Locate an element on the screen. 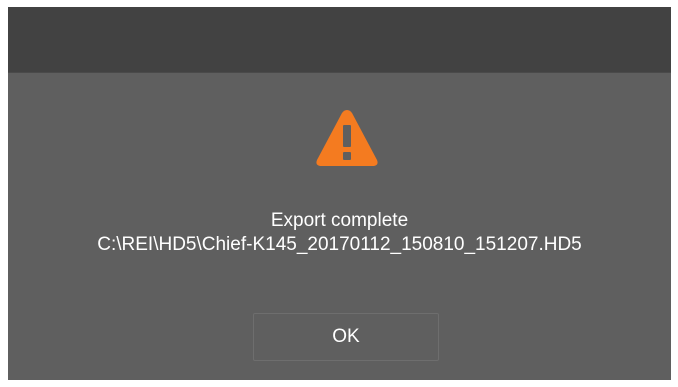 The image size is (678, 387). ok-button: OK is located at coordinates (346, 337).